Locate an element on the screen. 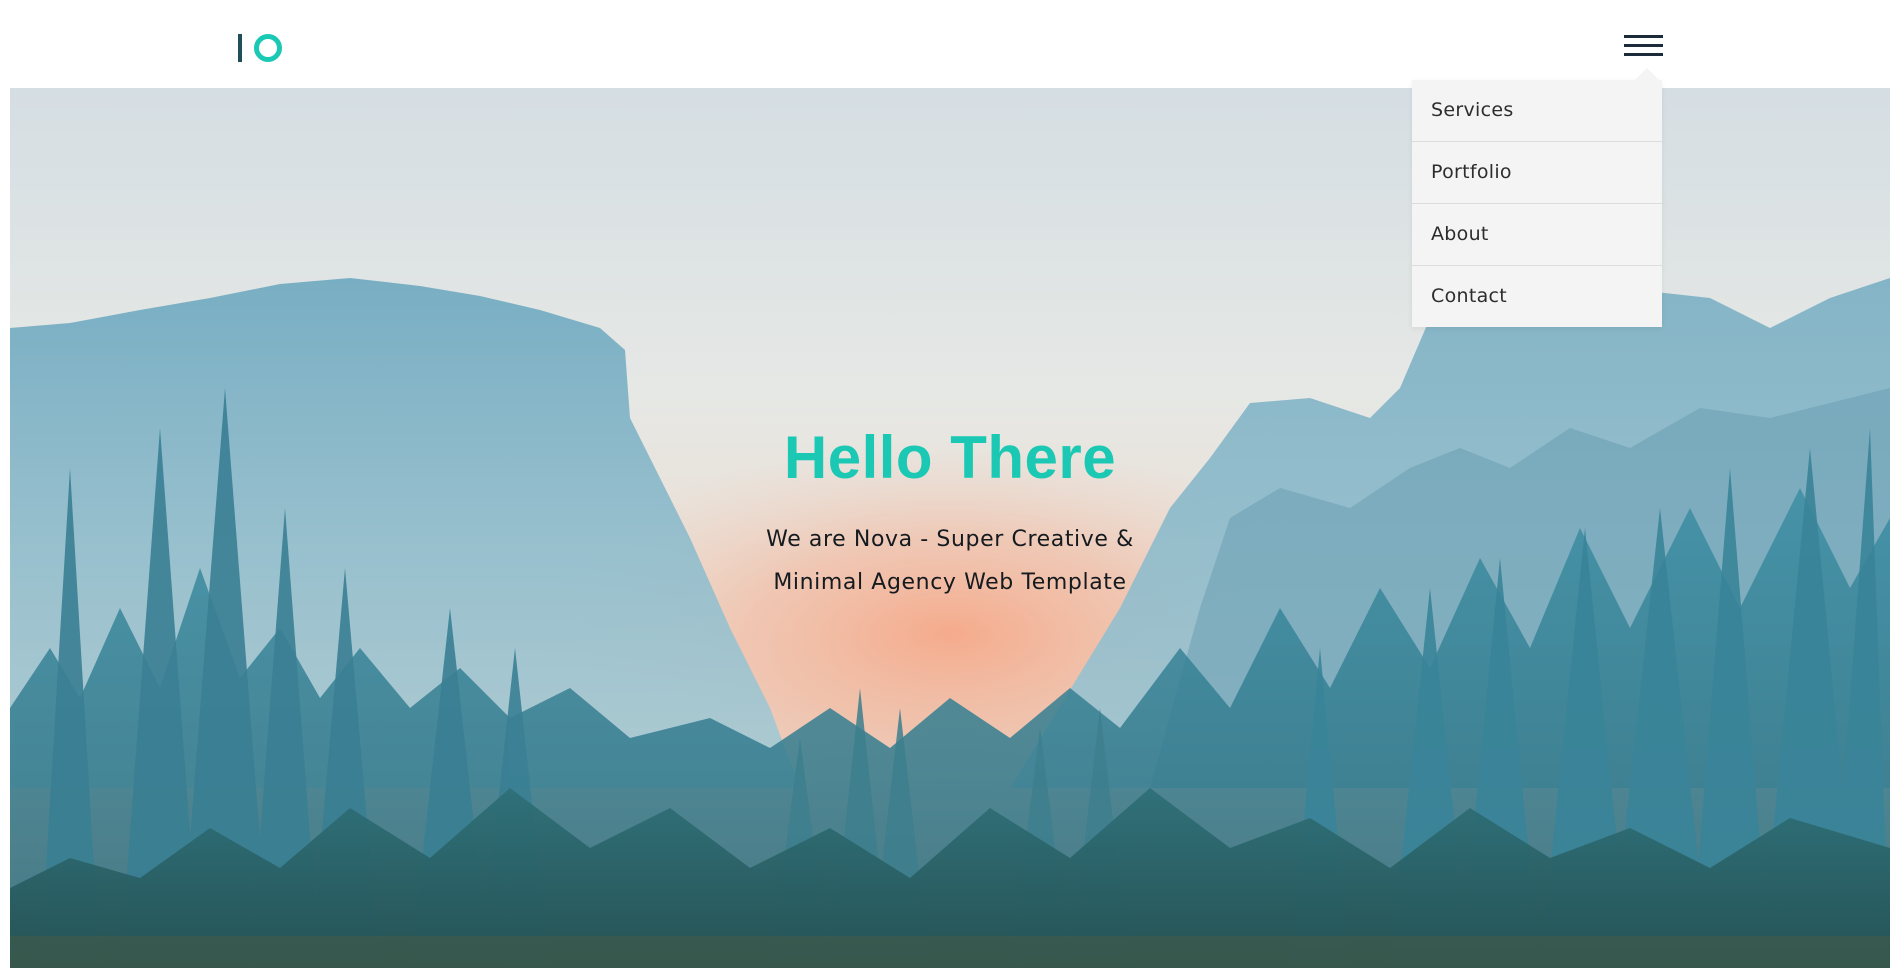  hamburger-menu-icon is located at coordinates (1643, 45).